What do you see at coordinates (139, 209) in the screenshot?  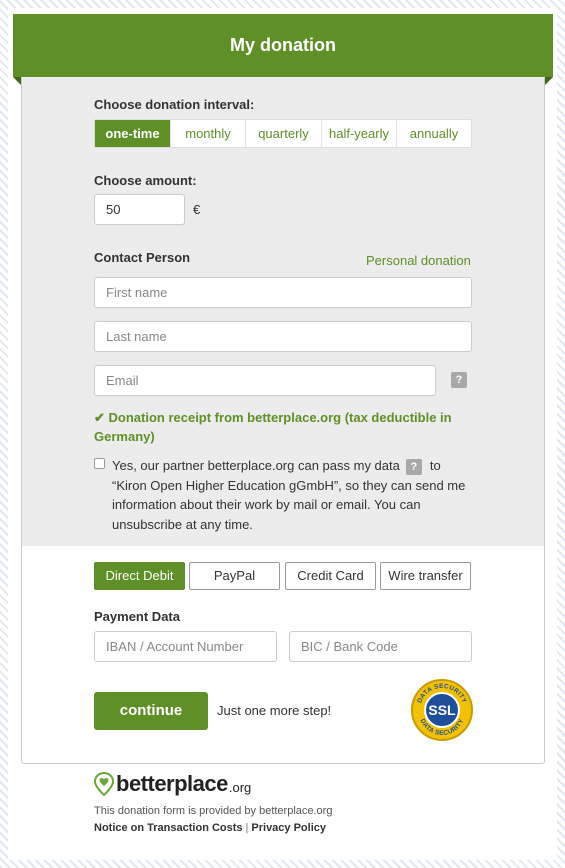 I see `amount-input` at bounding box center [139, 209].